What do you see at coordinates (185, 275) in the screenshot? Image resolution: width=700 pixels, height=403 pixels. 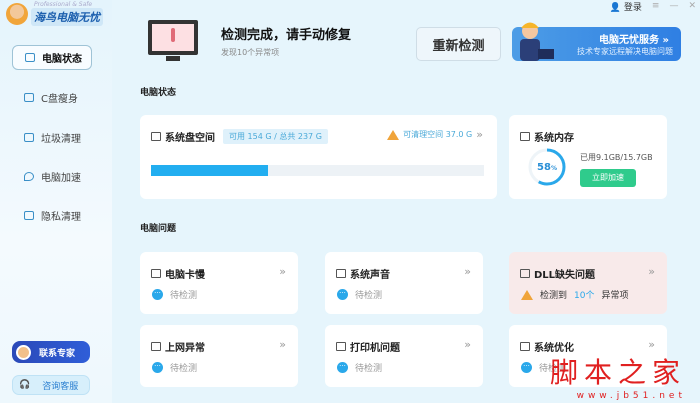 I see `problem-title: 电脑卡慢` at bounding box center [185, 275].